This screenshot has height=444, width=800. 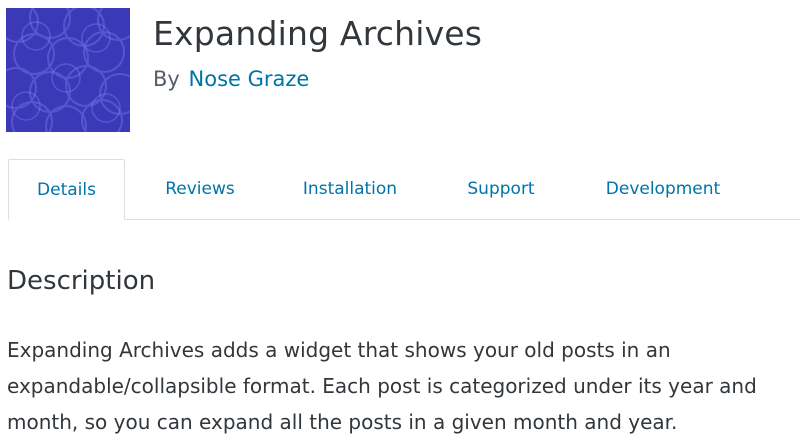 I want to click on plugin-icon, so click(x=68, y=70).